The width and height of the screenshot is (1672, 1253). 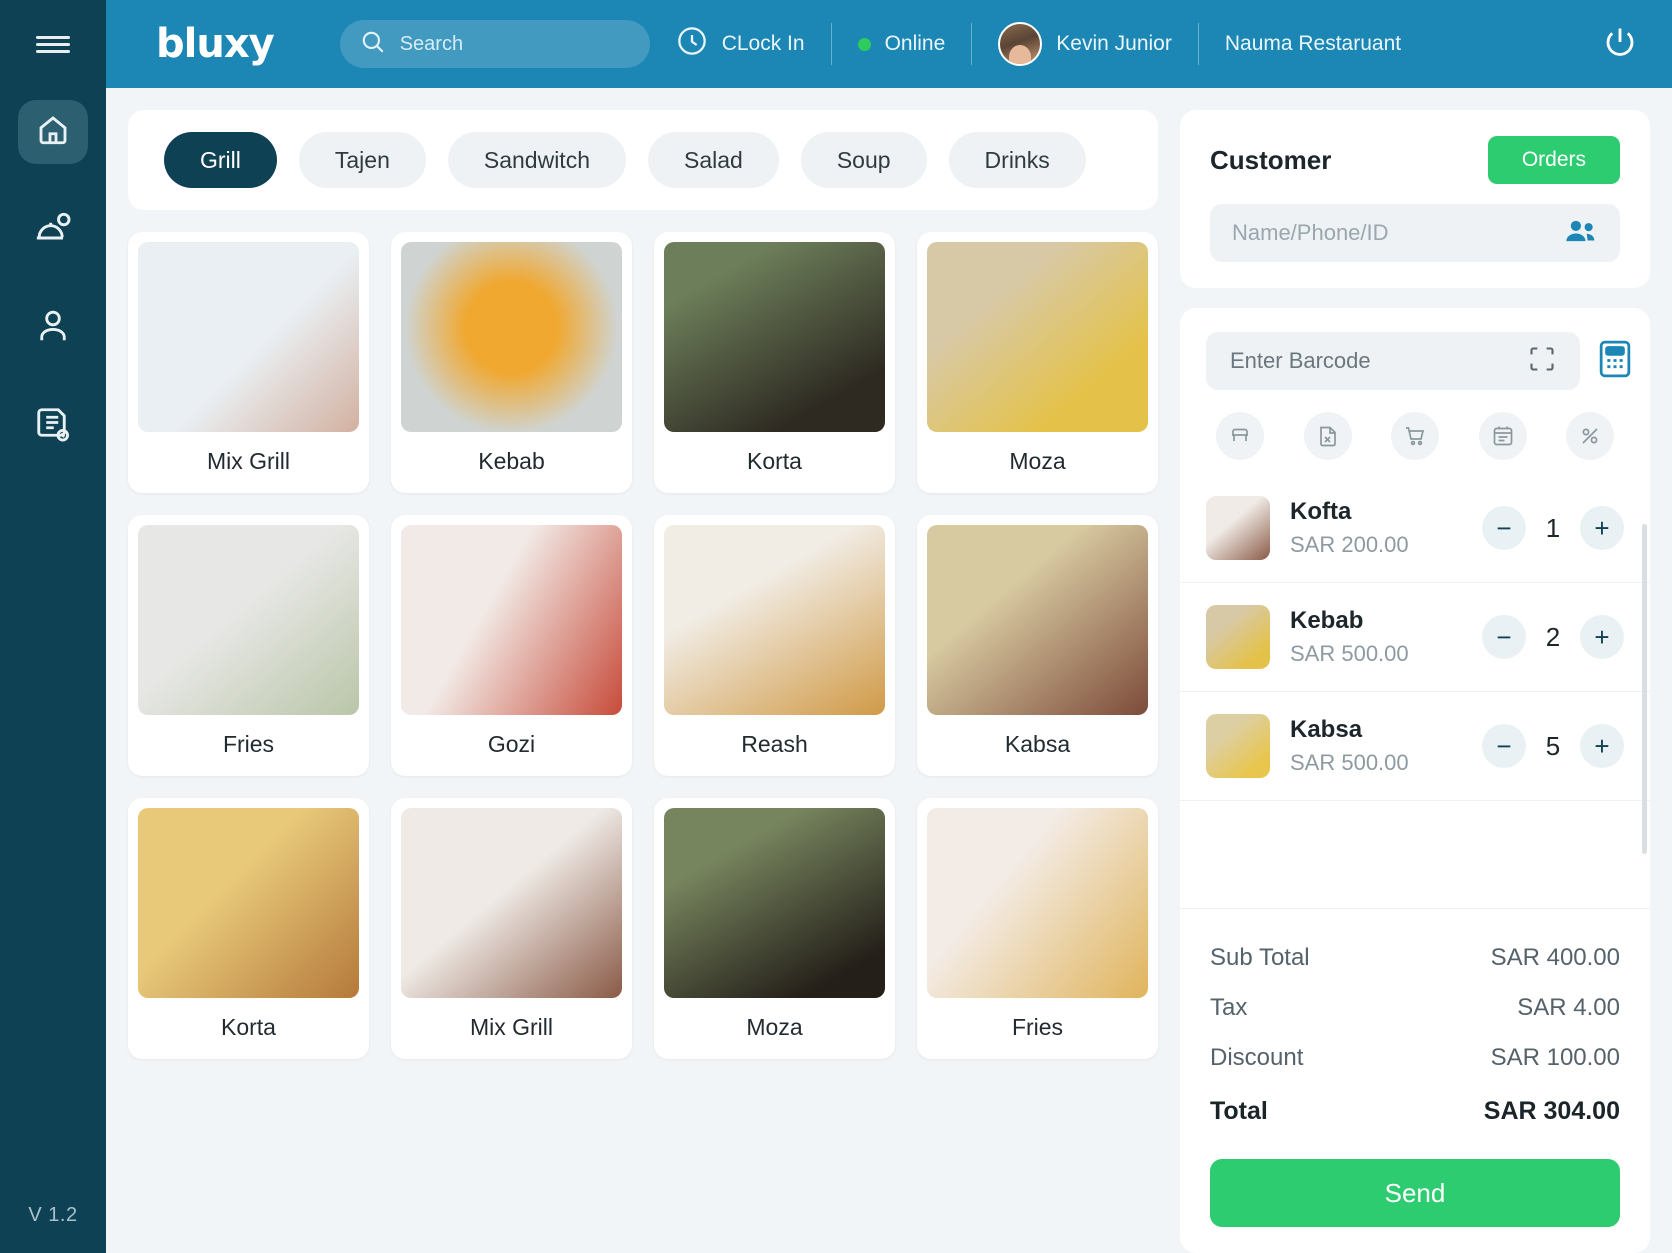 What do you see at coordinates (1376, 528) in the screenshot?
I see `cart-item-info: Kofta SAR 200.00` at bounding box center [1376, 528].